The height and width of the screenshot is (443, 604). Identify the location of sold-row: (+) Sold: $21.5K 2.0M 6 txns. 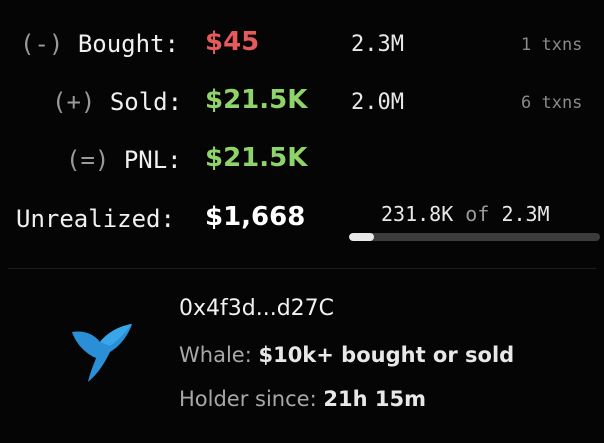
(302, 103).